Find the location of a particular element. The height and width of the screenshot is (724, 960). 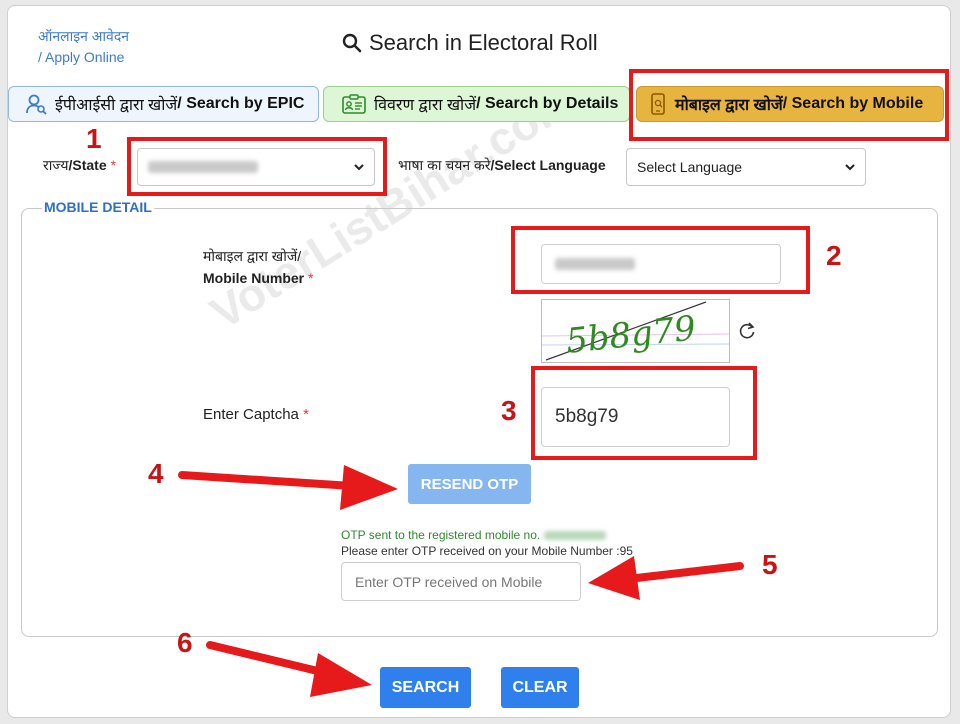

captcha-text: 5b8g79 is located at coordinates (631, 334).